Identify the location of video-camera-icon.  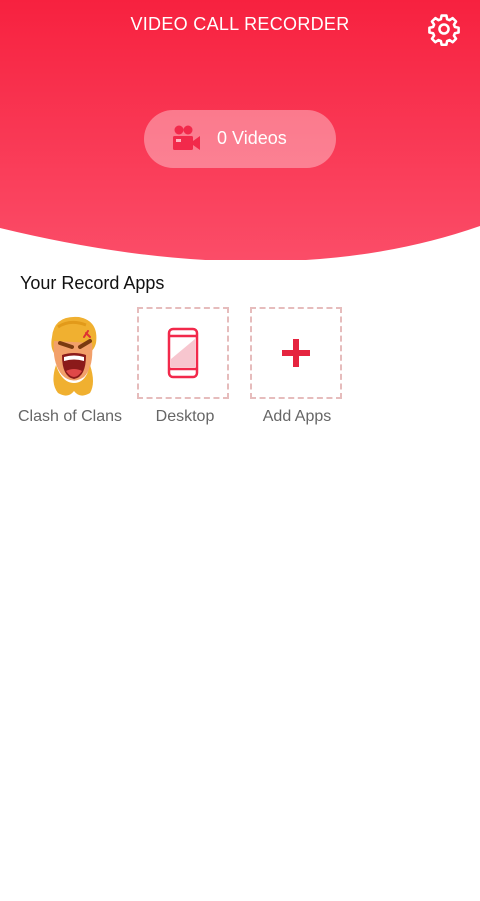
(186, 137).